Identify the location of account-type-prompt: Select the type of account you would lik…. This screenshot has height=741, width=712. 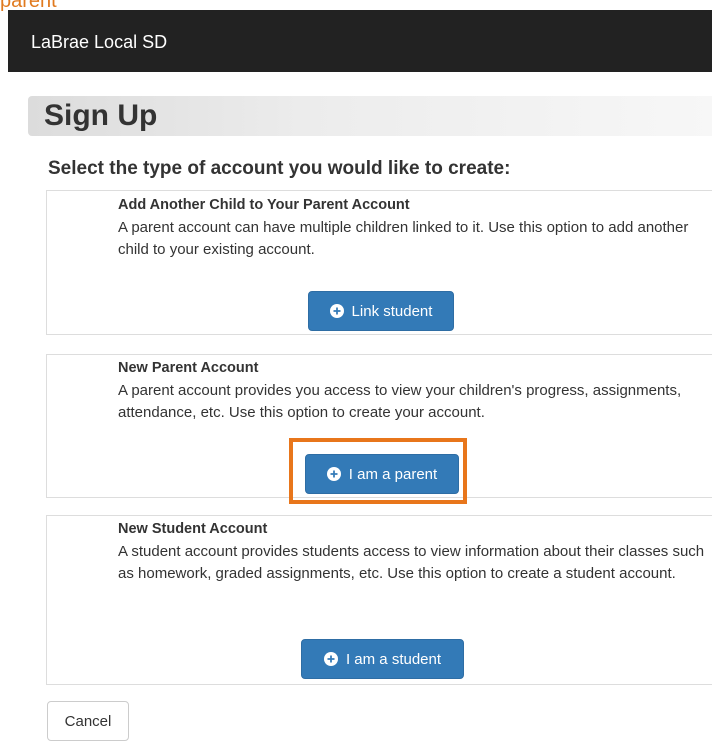
(279, 168).